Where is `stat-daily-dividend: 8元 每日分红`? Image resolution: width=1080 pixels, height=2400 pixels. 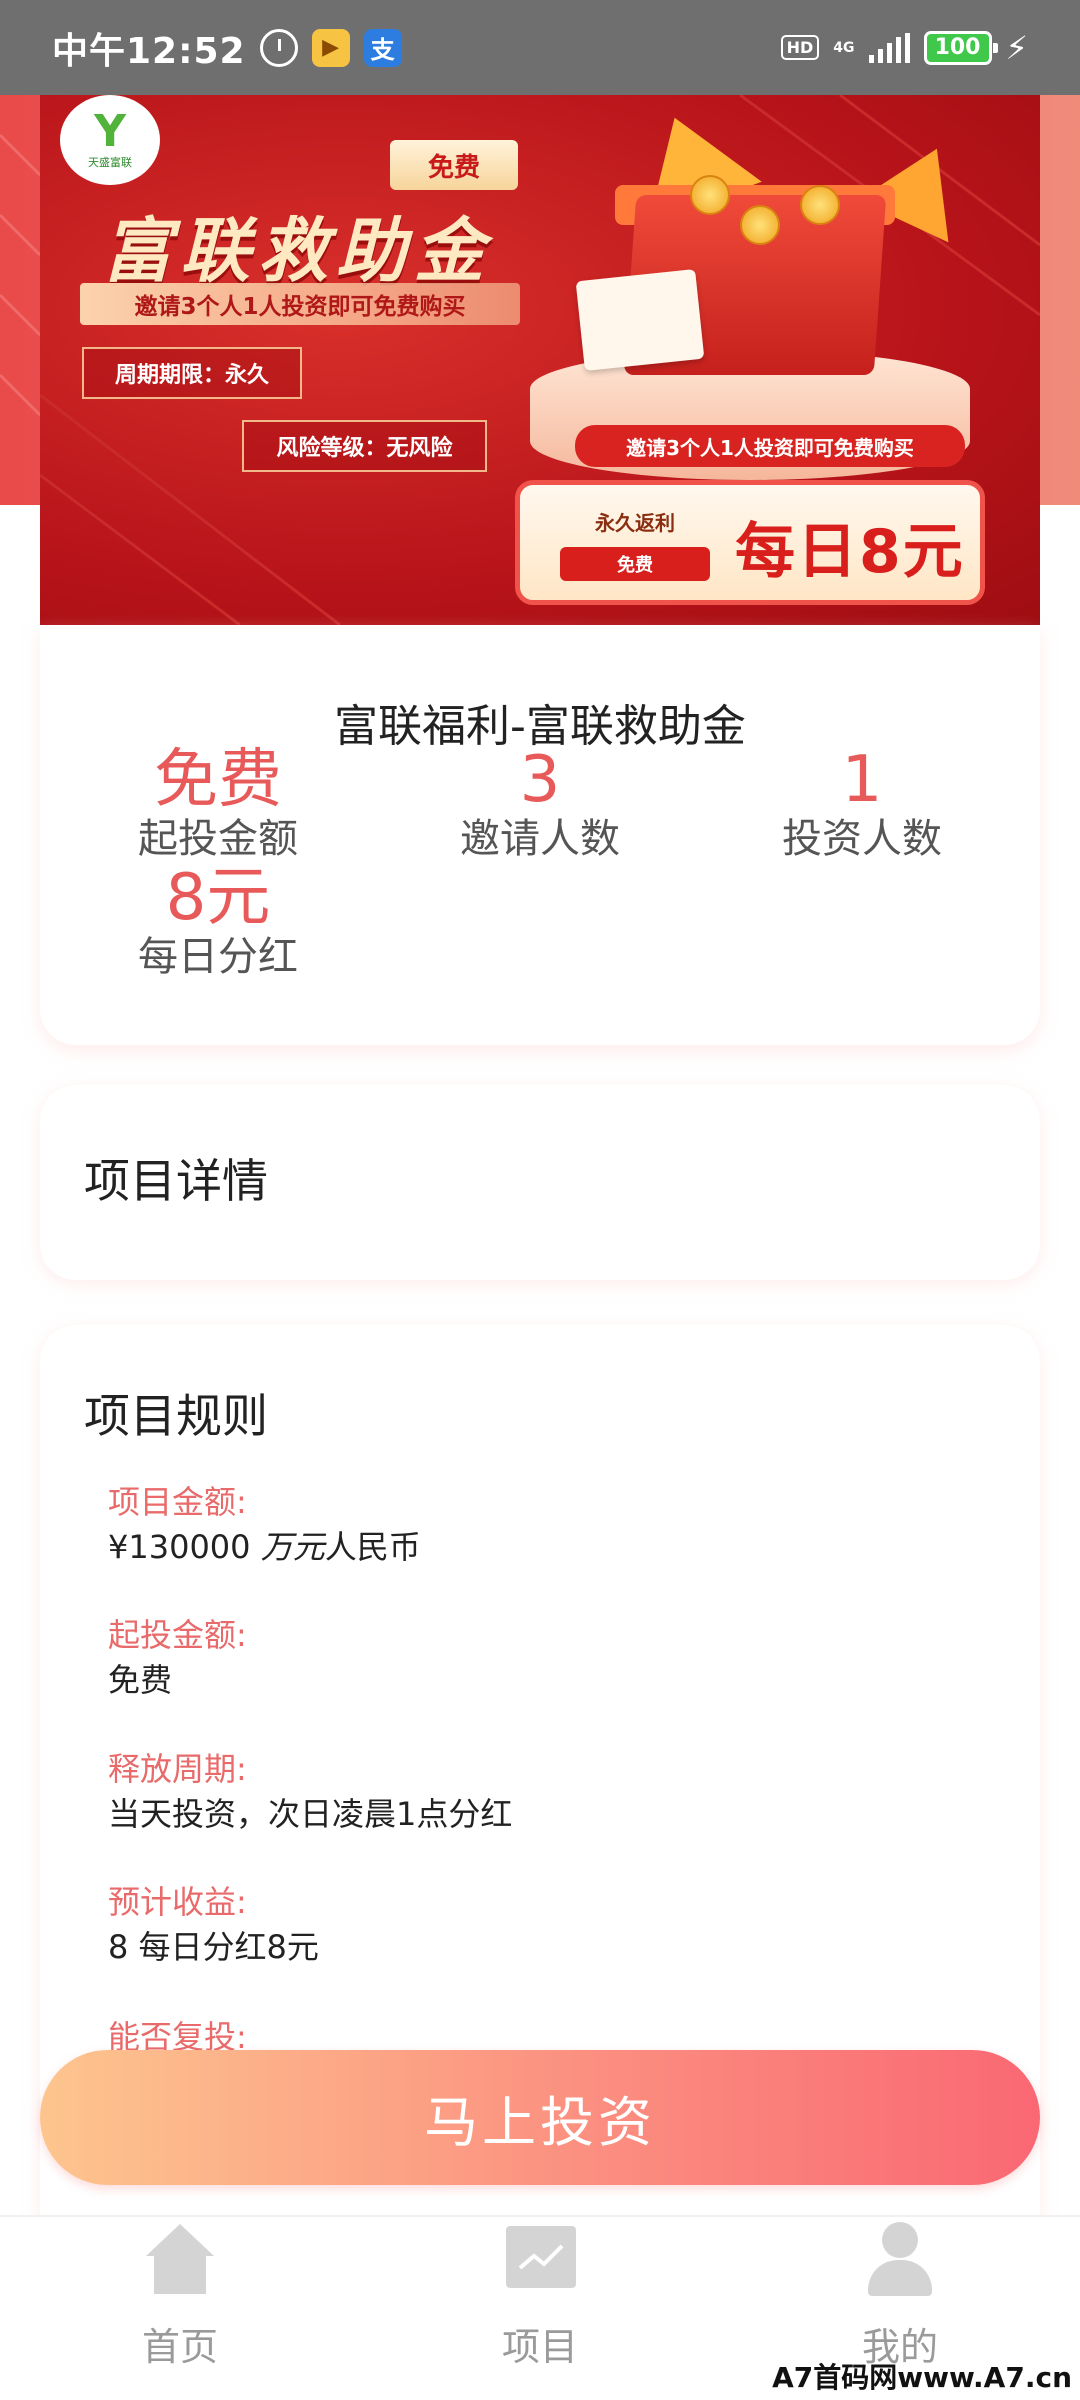
stat-daily-dividend: 8元 每日分红 is located at coordinates (218, 922).